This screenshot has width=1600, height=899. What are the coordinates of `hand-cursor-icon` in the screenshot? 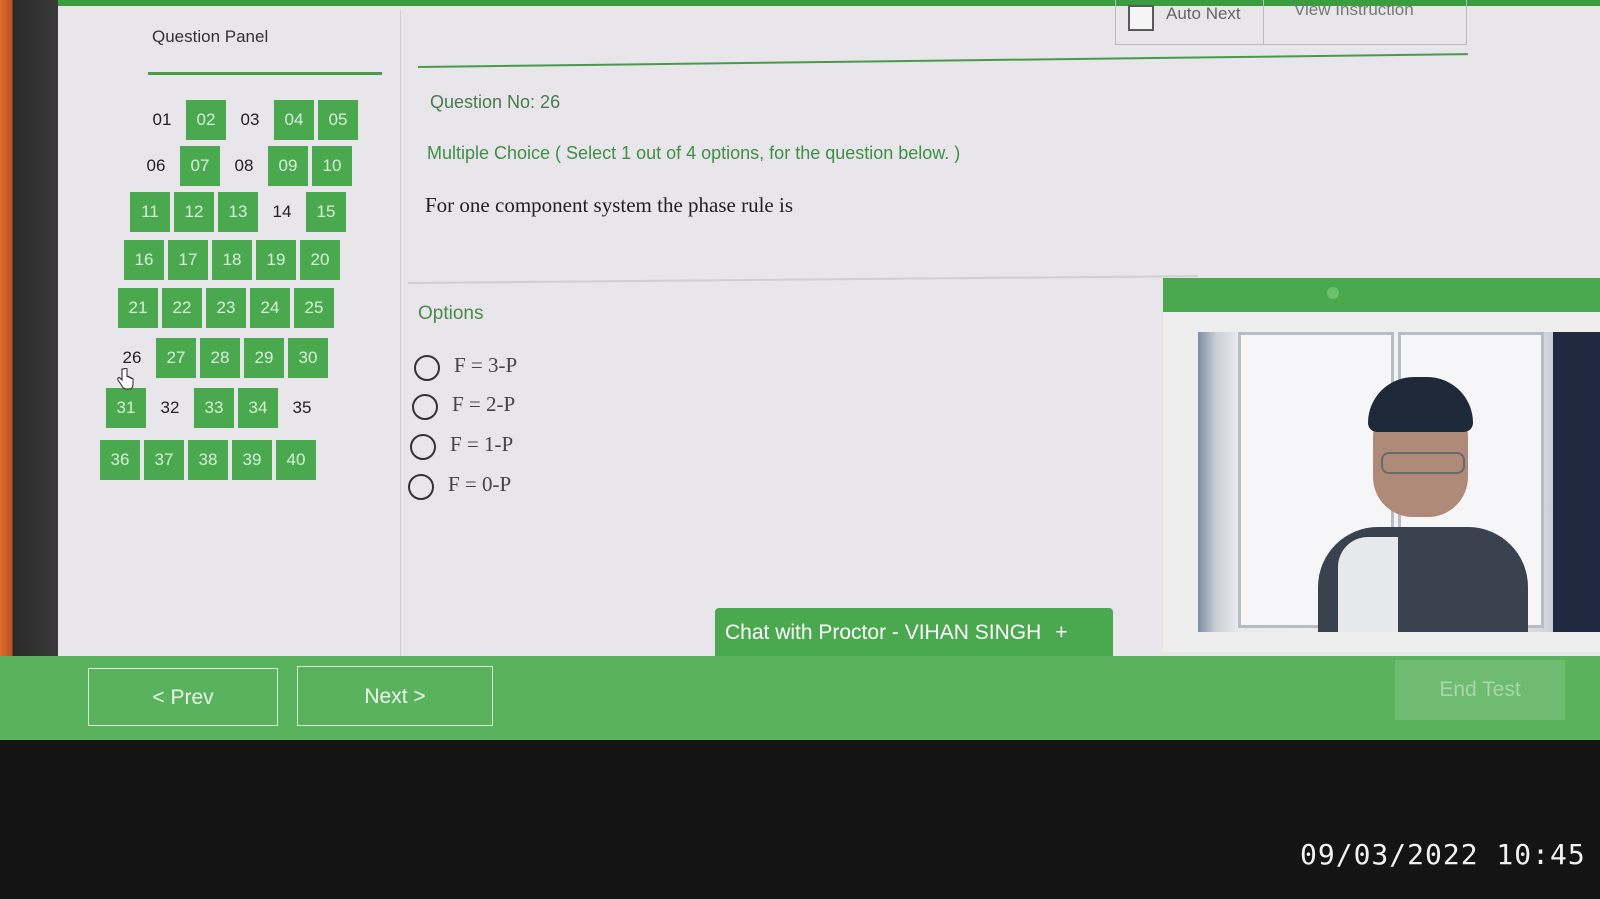 It's located at (125, 379).